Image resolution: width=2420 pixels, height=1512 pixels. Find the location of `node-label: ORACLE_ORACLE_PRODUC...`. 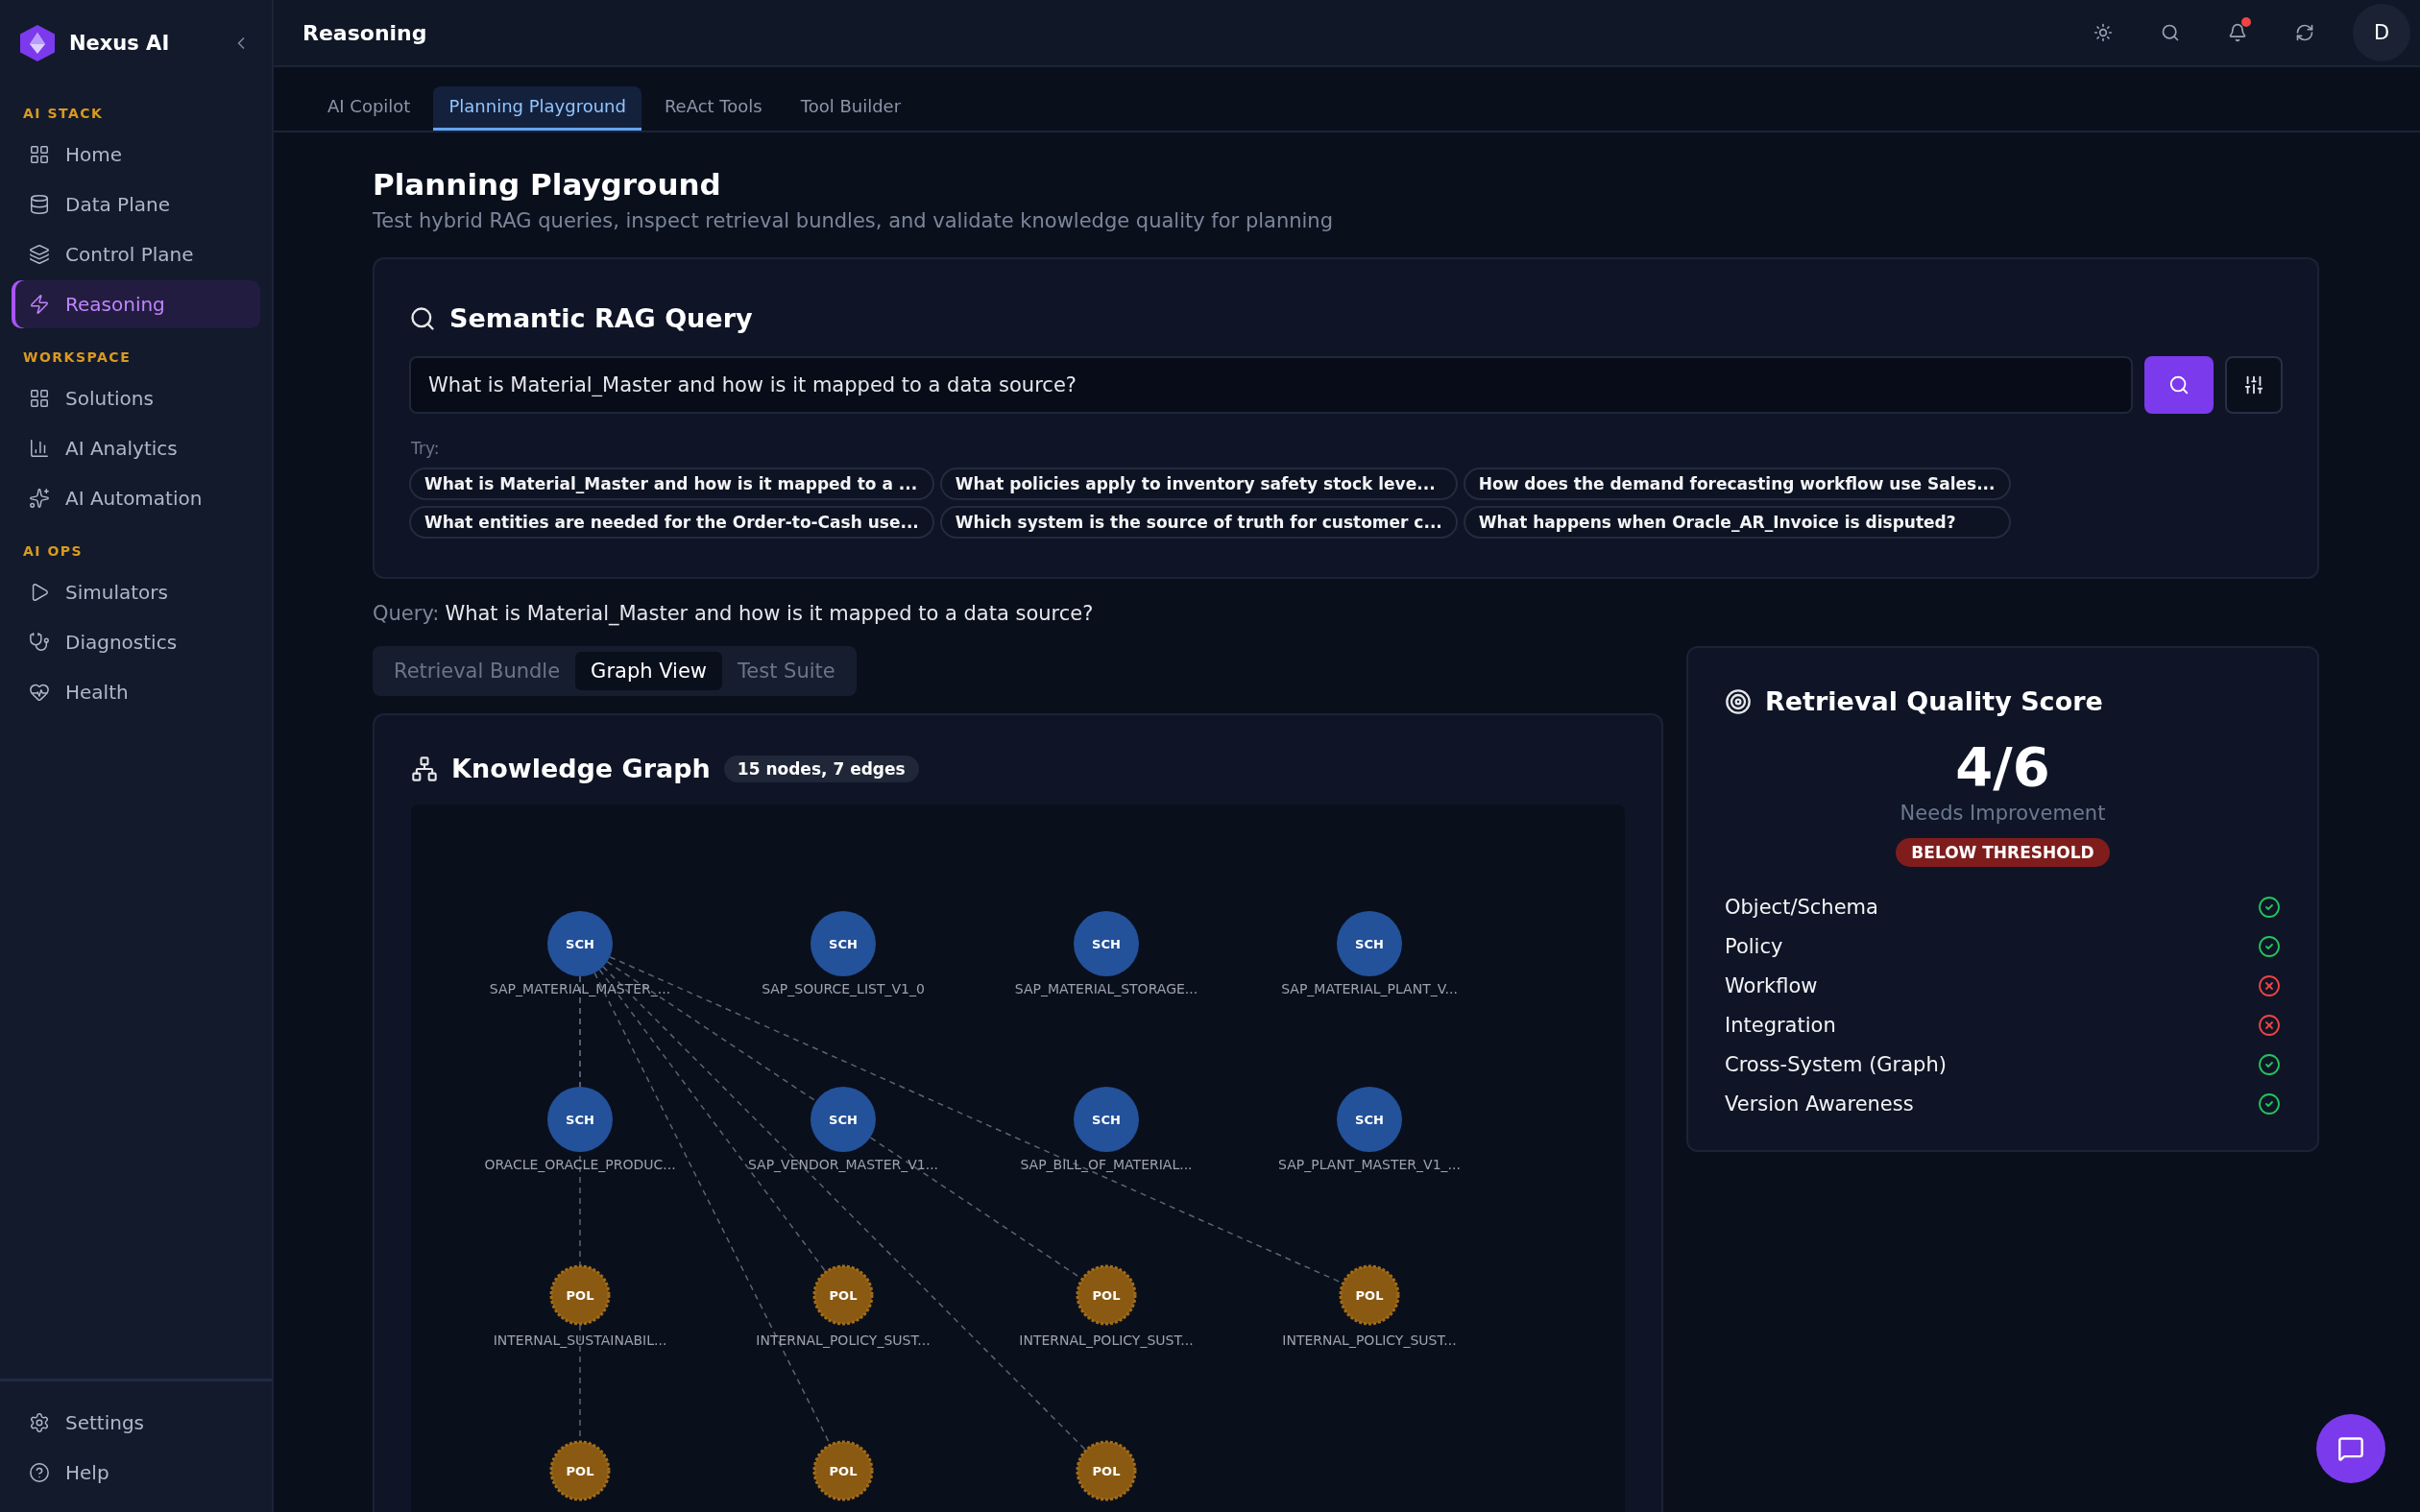

node-label: ORACLE_ORACLE_PRODUC... is located at coordinates (580, 1164).